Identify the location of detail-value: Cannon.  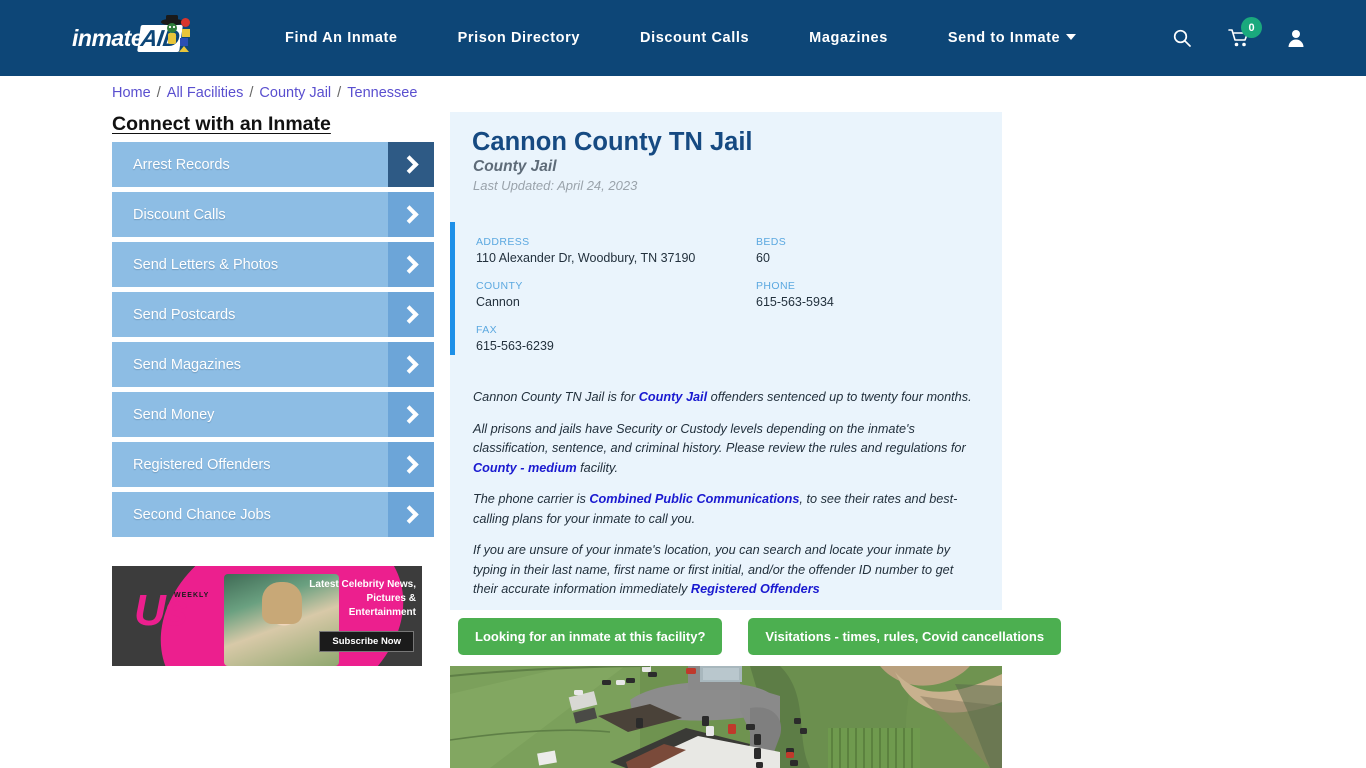
(498, 302).